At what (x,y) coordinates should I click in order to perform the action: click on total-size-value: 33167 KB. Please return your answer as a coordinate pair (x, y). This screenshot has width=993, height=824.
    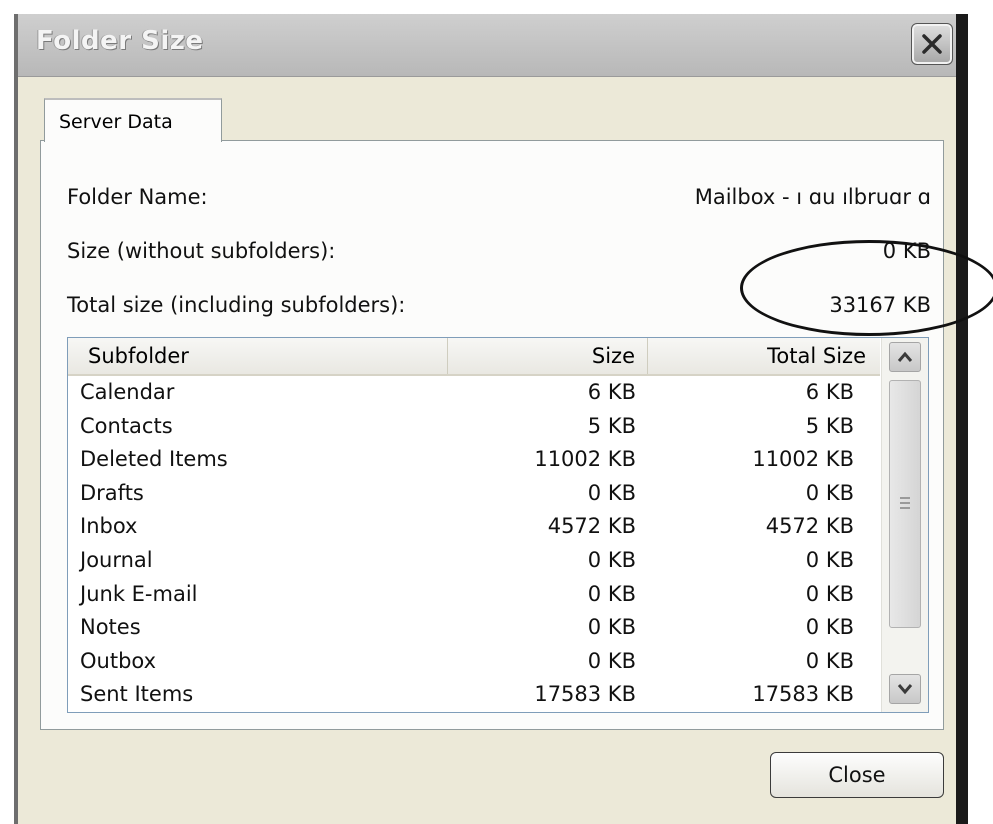
    Looking at the image, I should click on (880, 305).